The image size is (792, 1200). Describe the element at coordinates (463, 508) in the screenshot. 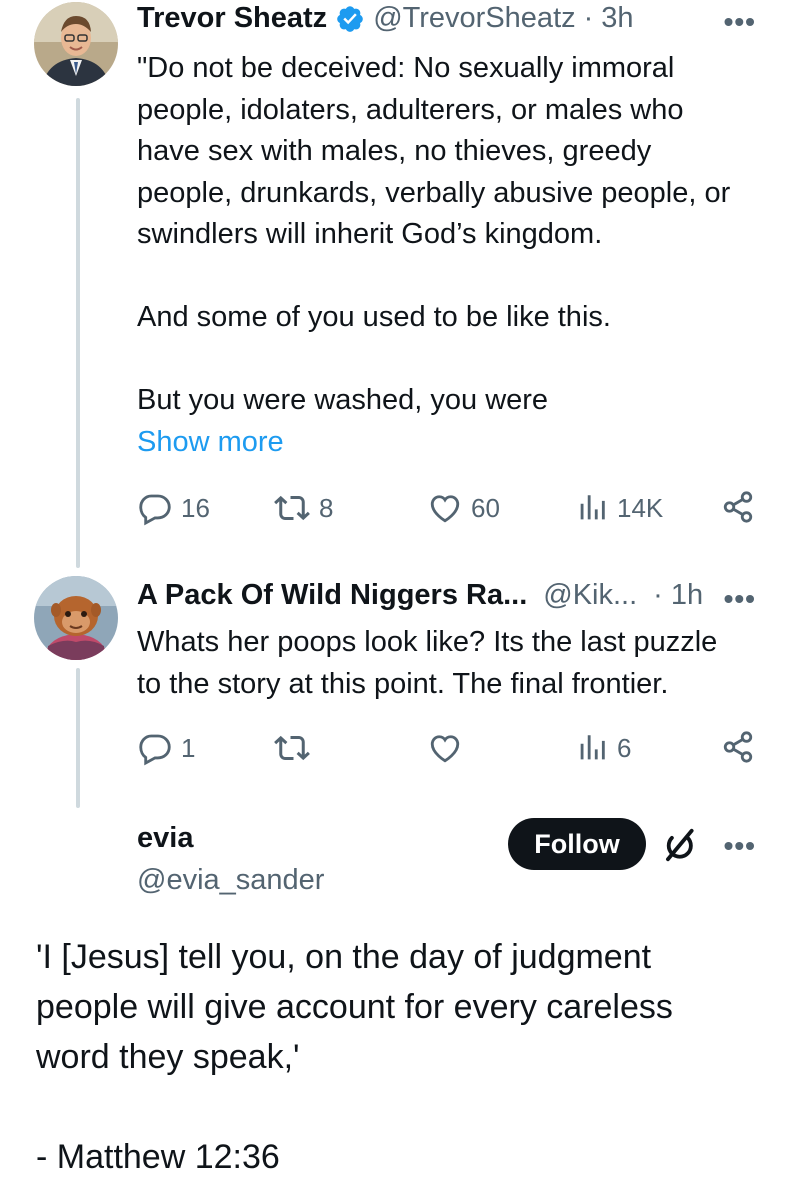

I see `like-button: 60` at that location.